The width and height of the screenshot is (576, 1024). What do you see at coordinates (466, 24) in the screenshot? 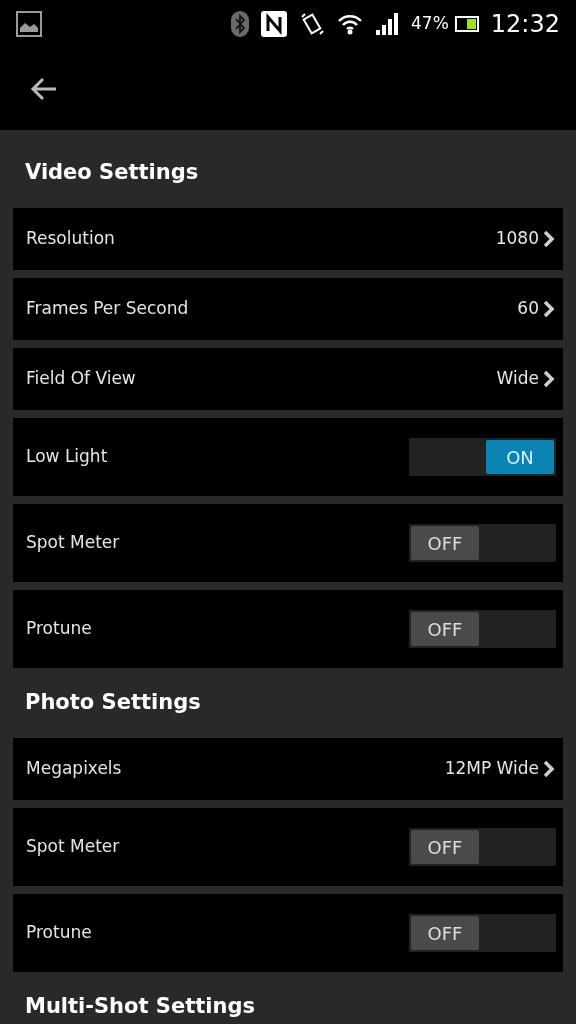
I see `battery-icon` at bounding box center [466, 24].